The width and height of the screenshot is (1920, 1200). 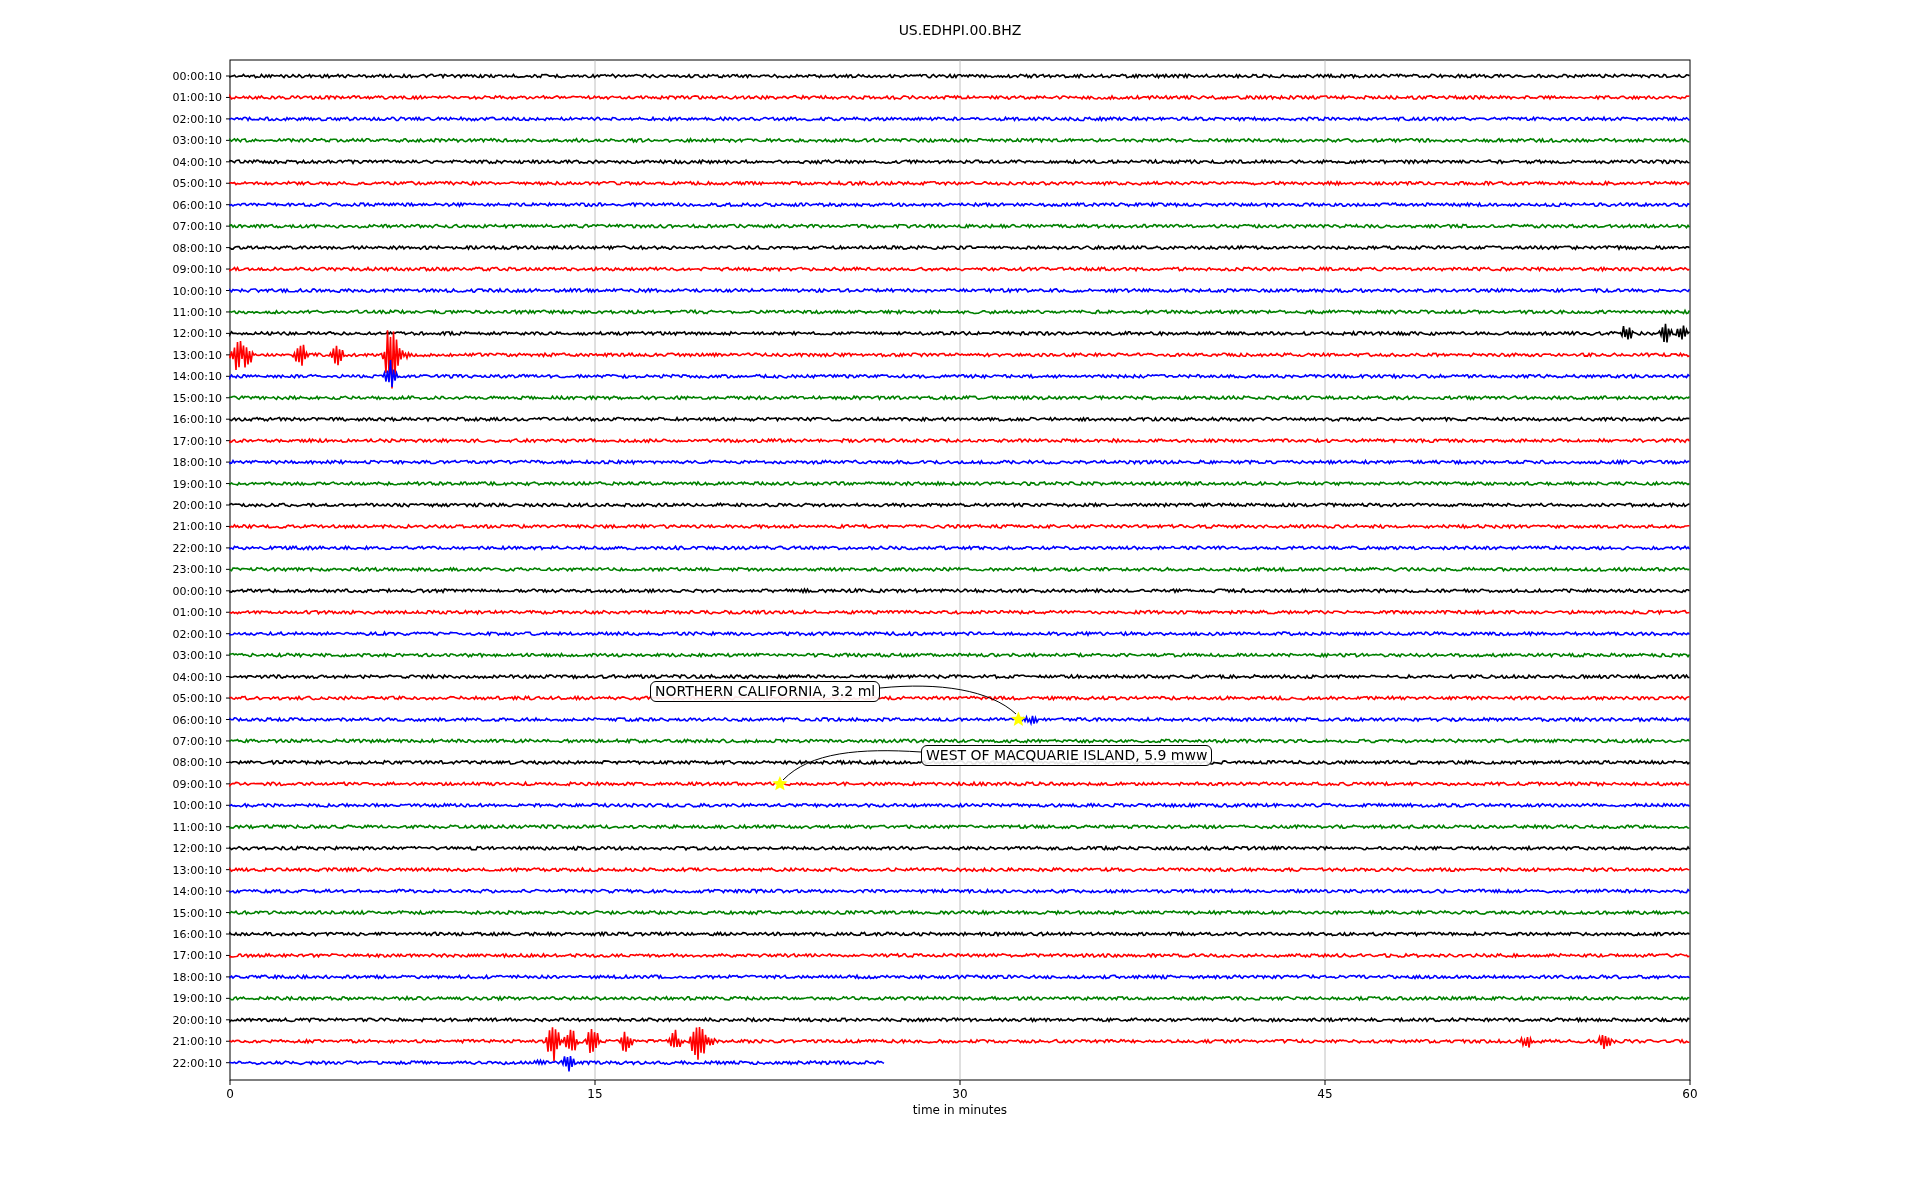 I want to click on x-tick-label: 15, so click(x=595, y=1094).